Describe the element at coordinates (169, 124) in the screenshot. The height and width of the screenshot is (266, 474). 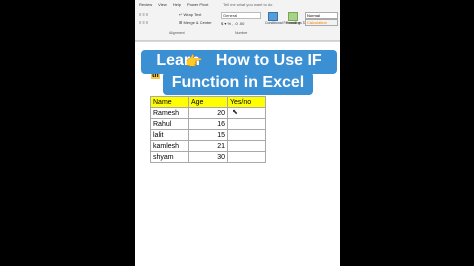
I see `cell-name: Rahul` at that location.